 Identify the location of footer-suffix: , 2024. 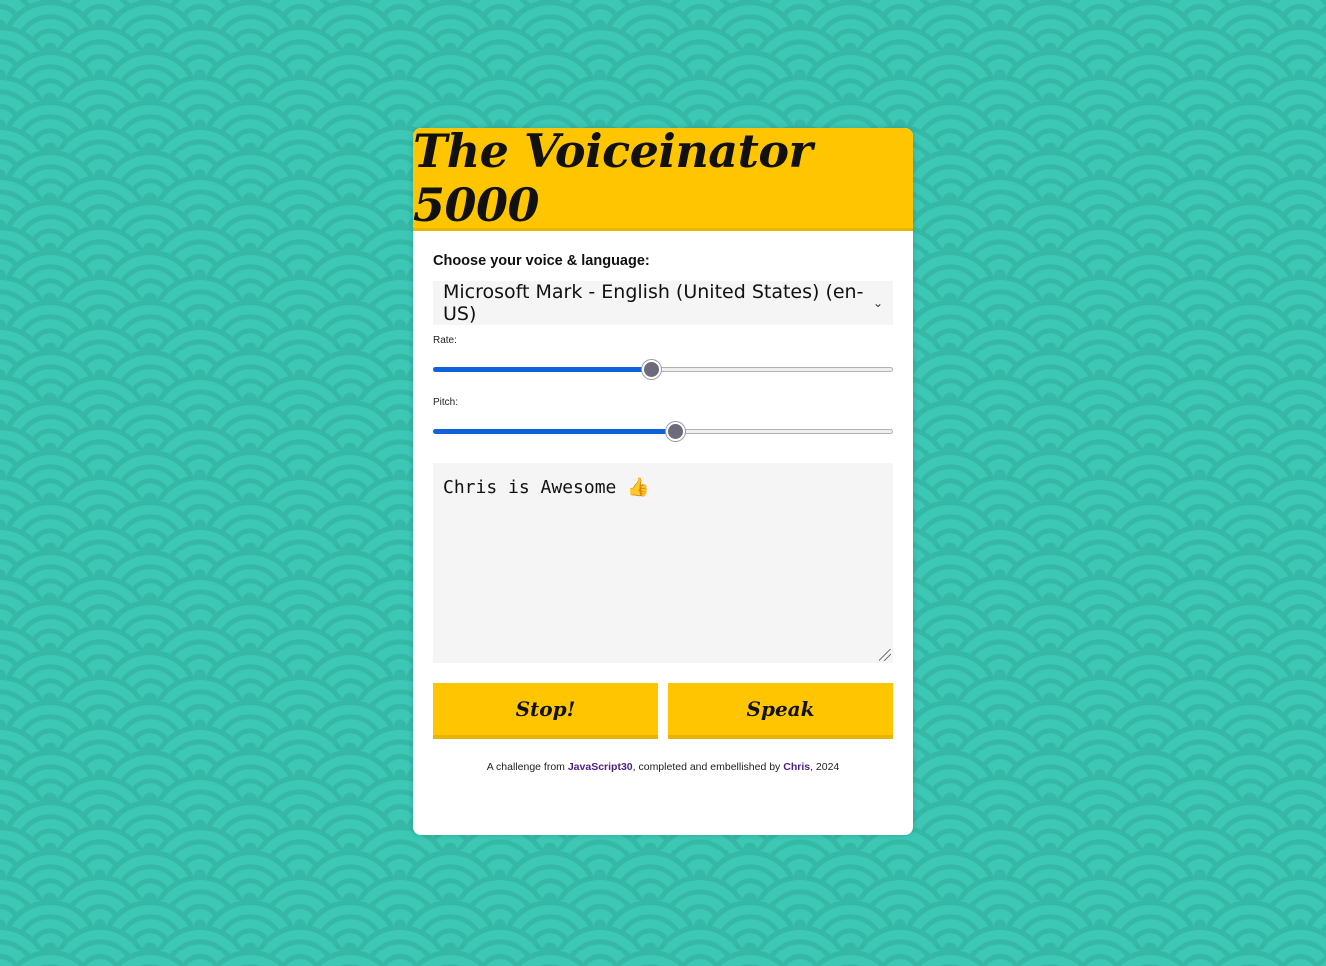
(825, 767).